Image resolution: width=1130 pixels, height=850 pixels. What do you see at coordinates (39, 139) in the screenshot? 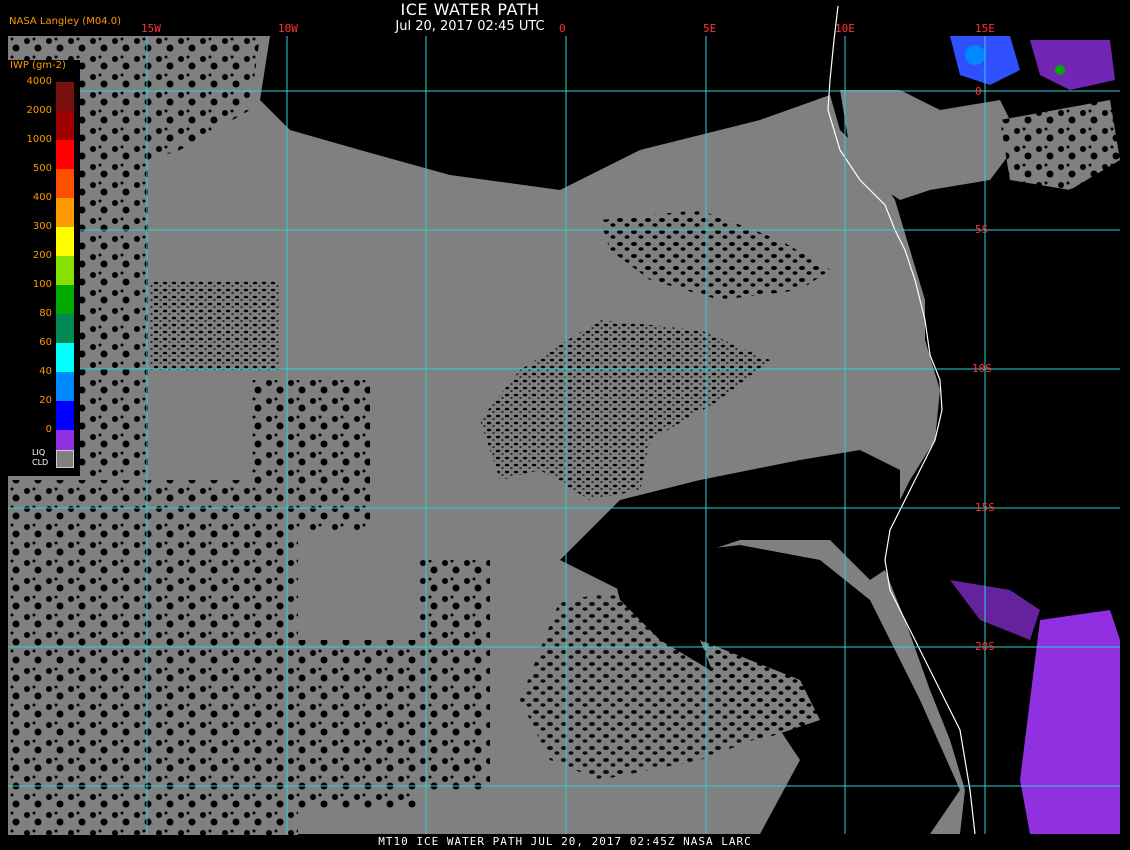
I see `legend-value: 1000` at bounding box center [39, 139].